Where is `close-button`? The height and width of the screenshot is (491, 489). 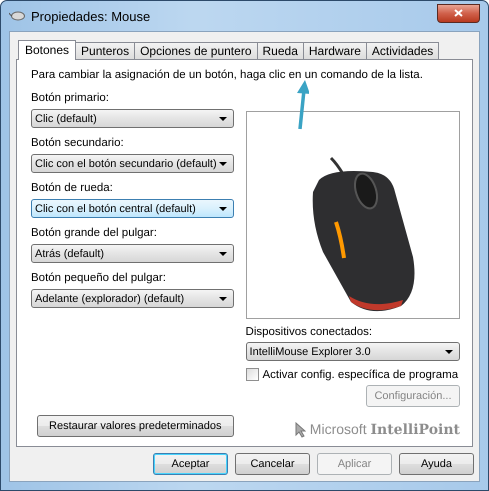 close-button is located at coordinates (458, 13).